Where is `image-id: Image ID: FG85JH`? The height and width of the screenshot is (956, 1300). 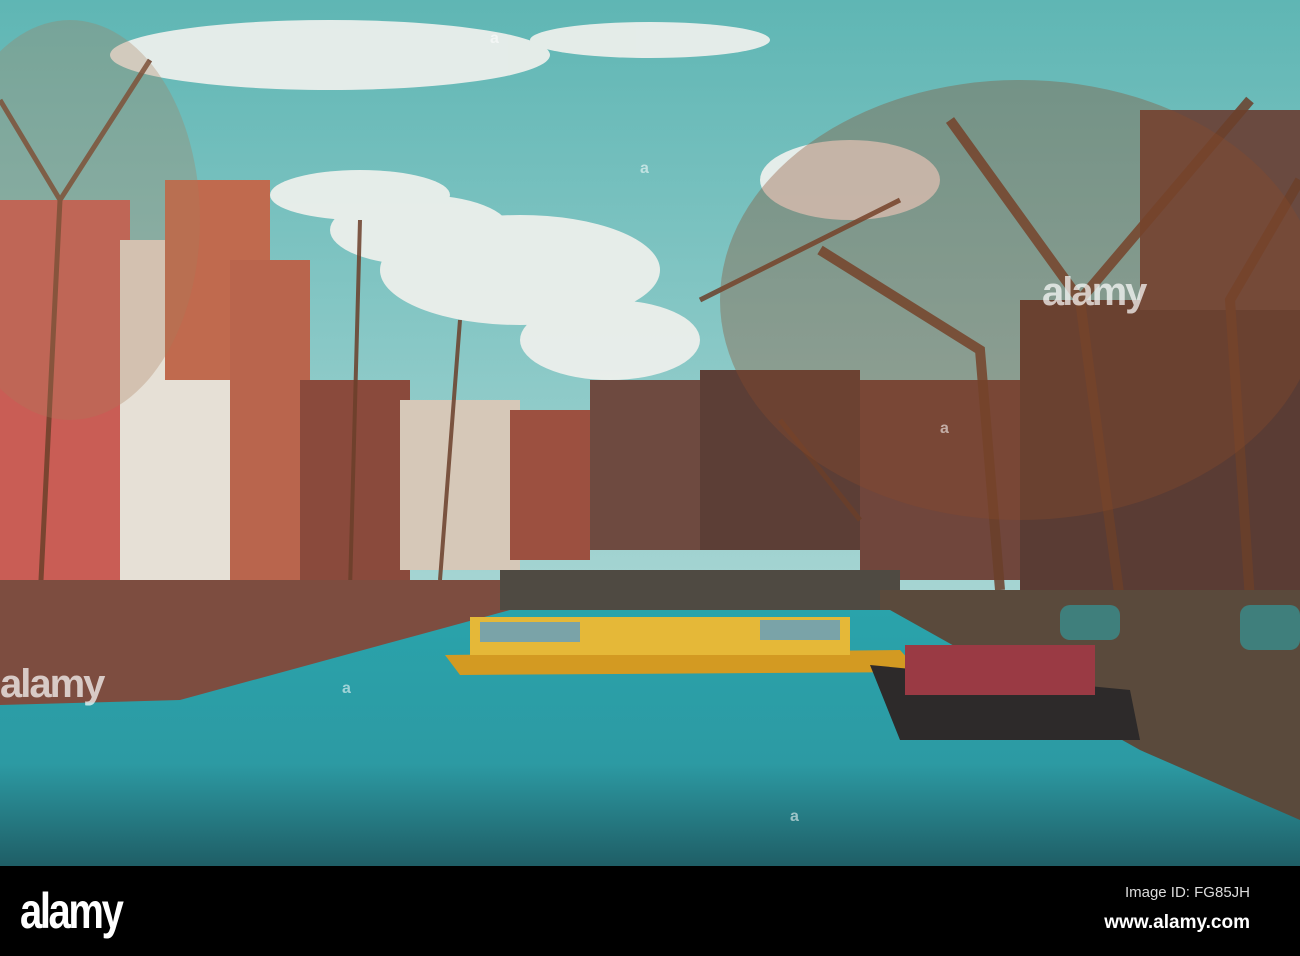
image-id: Image ID: FG85JH is located at coordinates (1187, 892).